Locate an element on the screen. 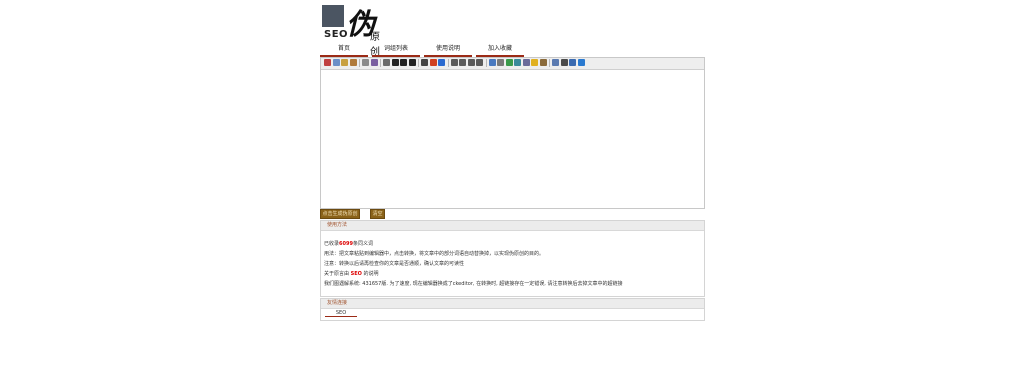 Image resolution: width=1024 pixels, height=378 pixels. table-icon is located at coordinates (526, 62).